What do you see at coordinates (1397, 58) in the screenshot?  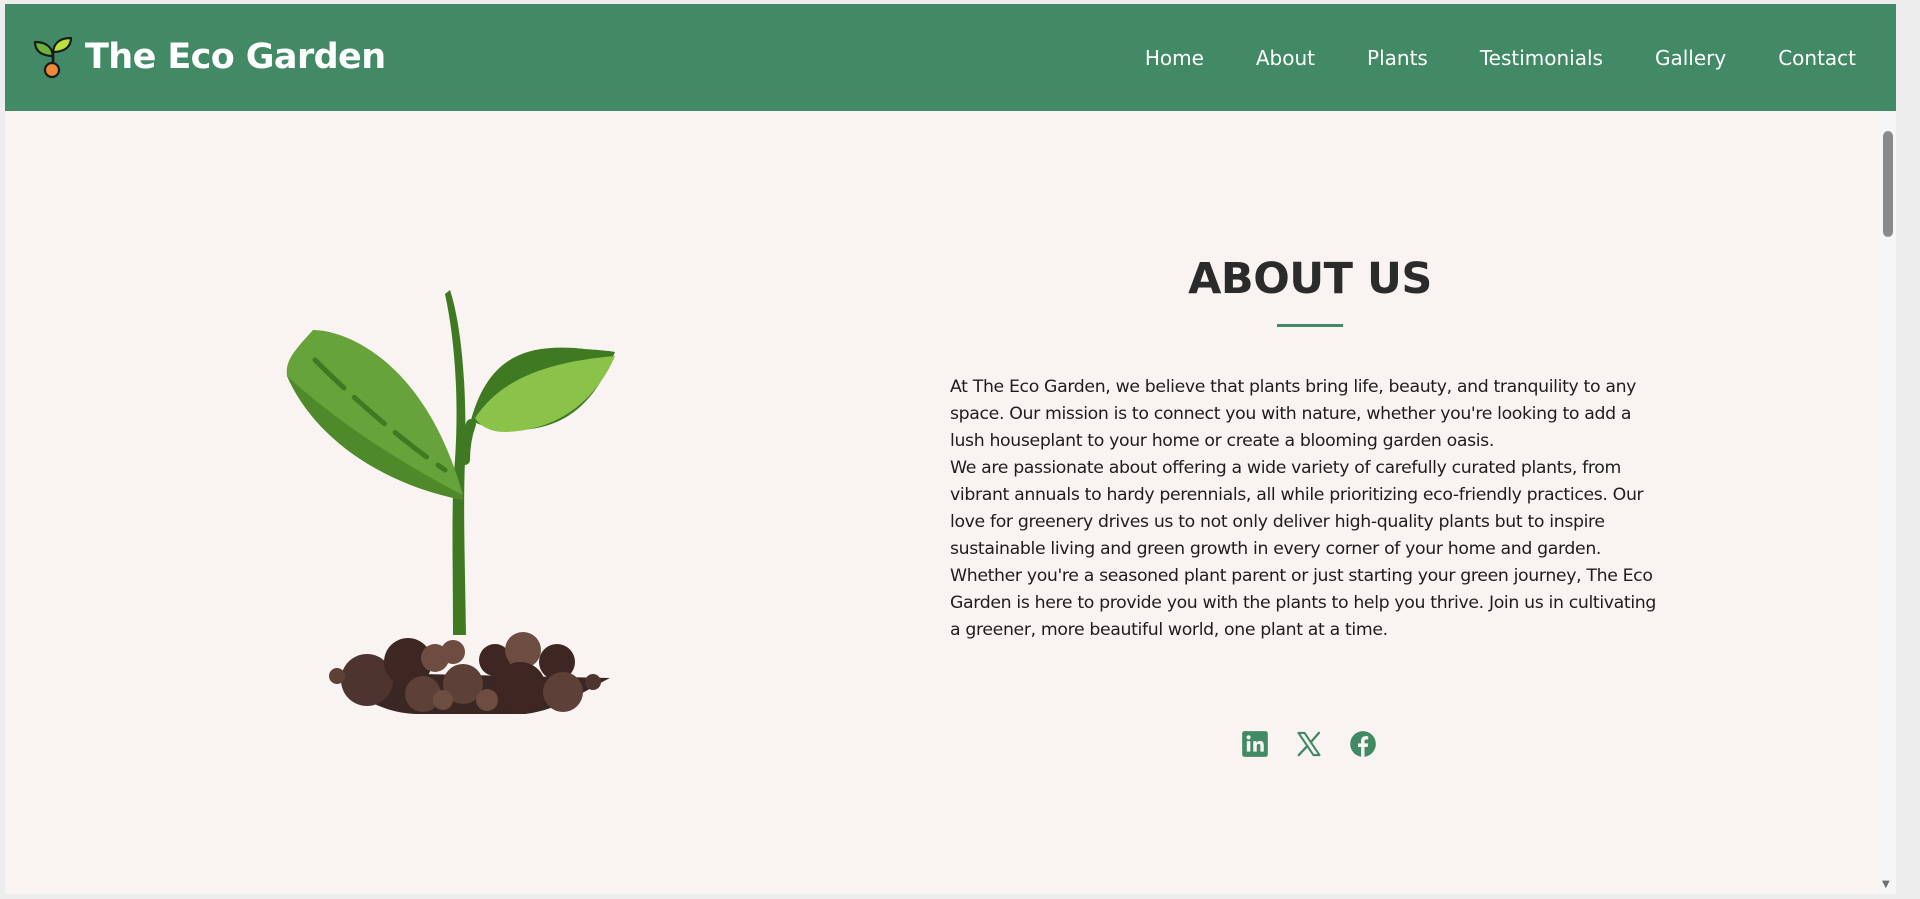 I see `nav-plants: Plants` at bounding box center [1397, 58].